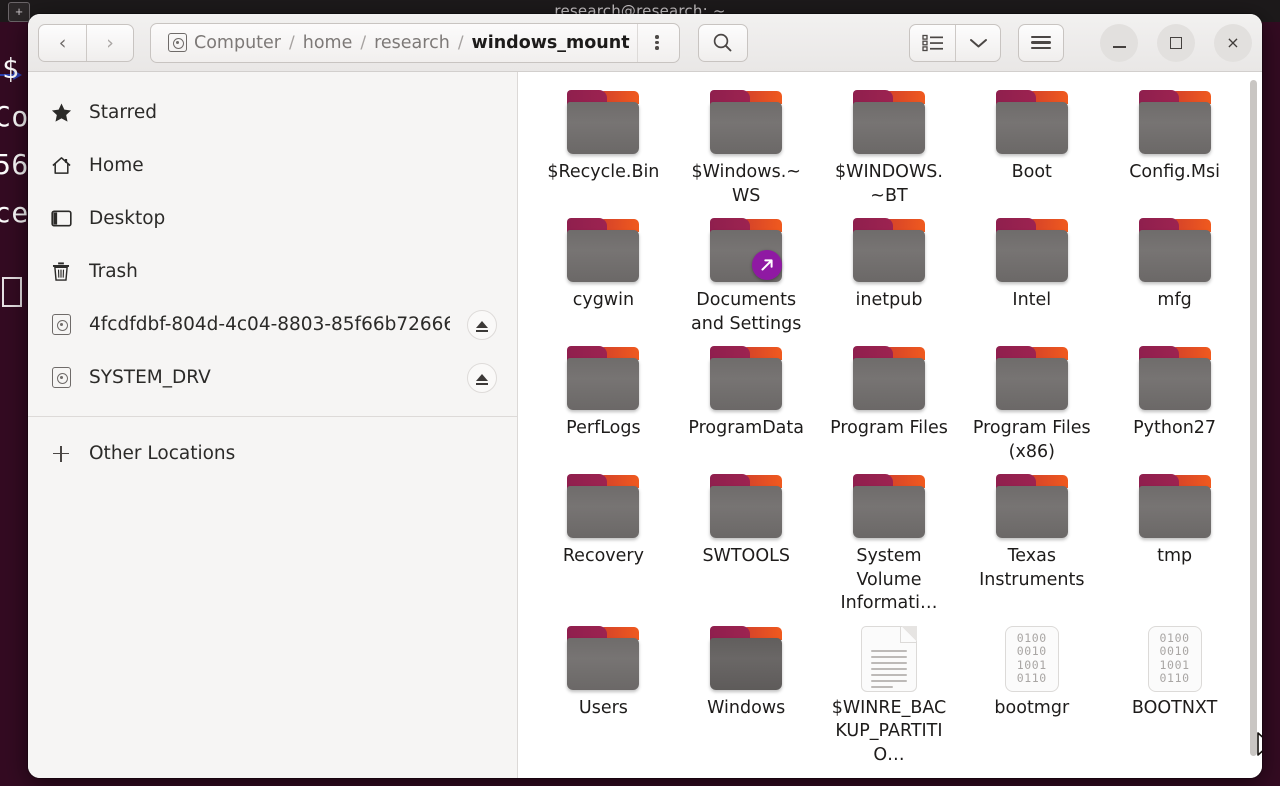 The image size is (1280, 786). What do you see at coordinates (603, 300) in the screenshot?
I see `file-name-label: cygwin` at bounding box center [603, 300].